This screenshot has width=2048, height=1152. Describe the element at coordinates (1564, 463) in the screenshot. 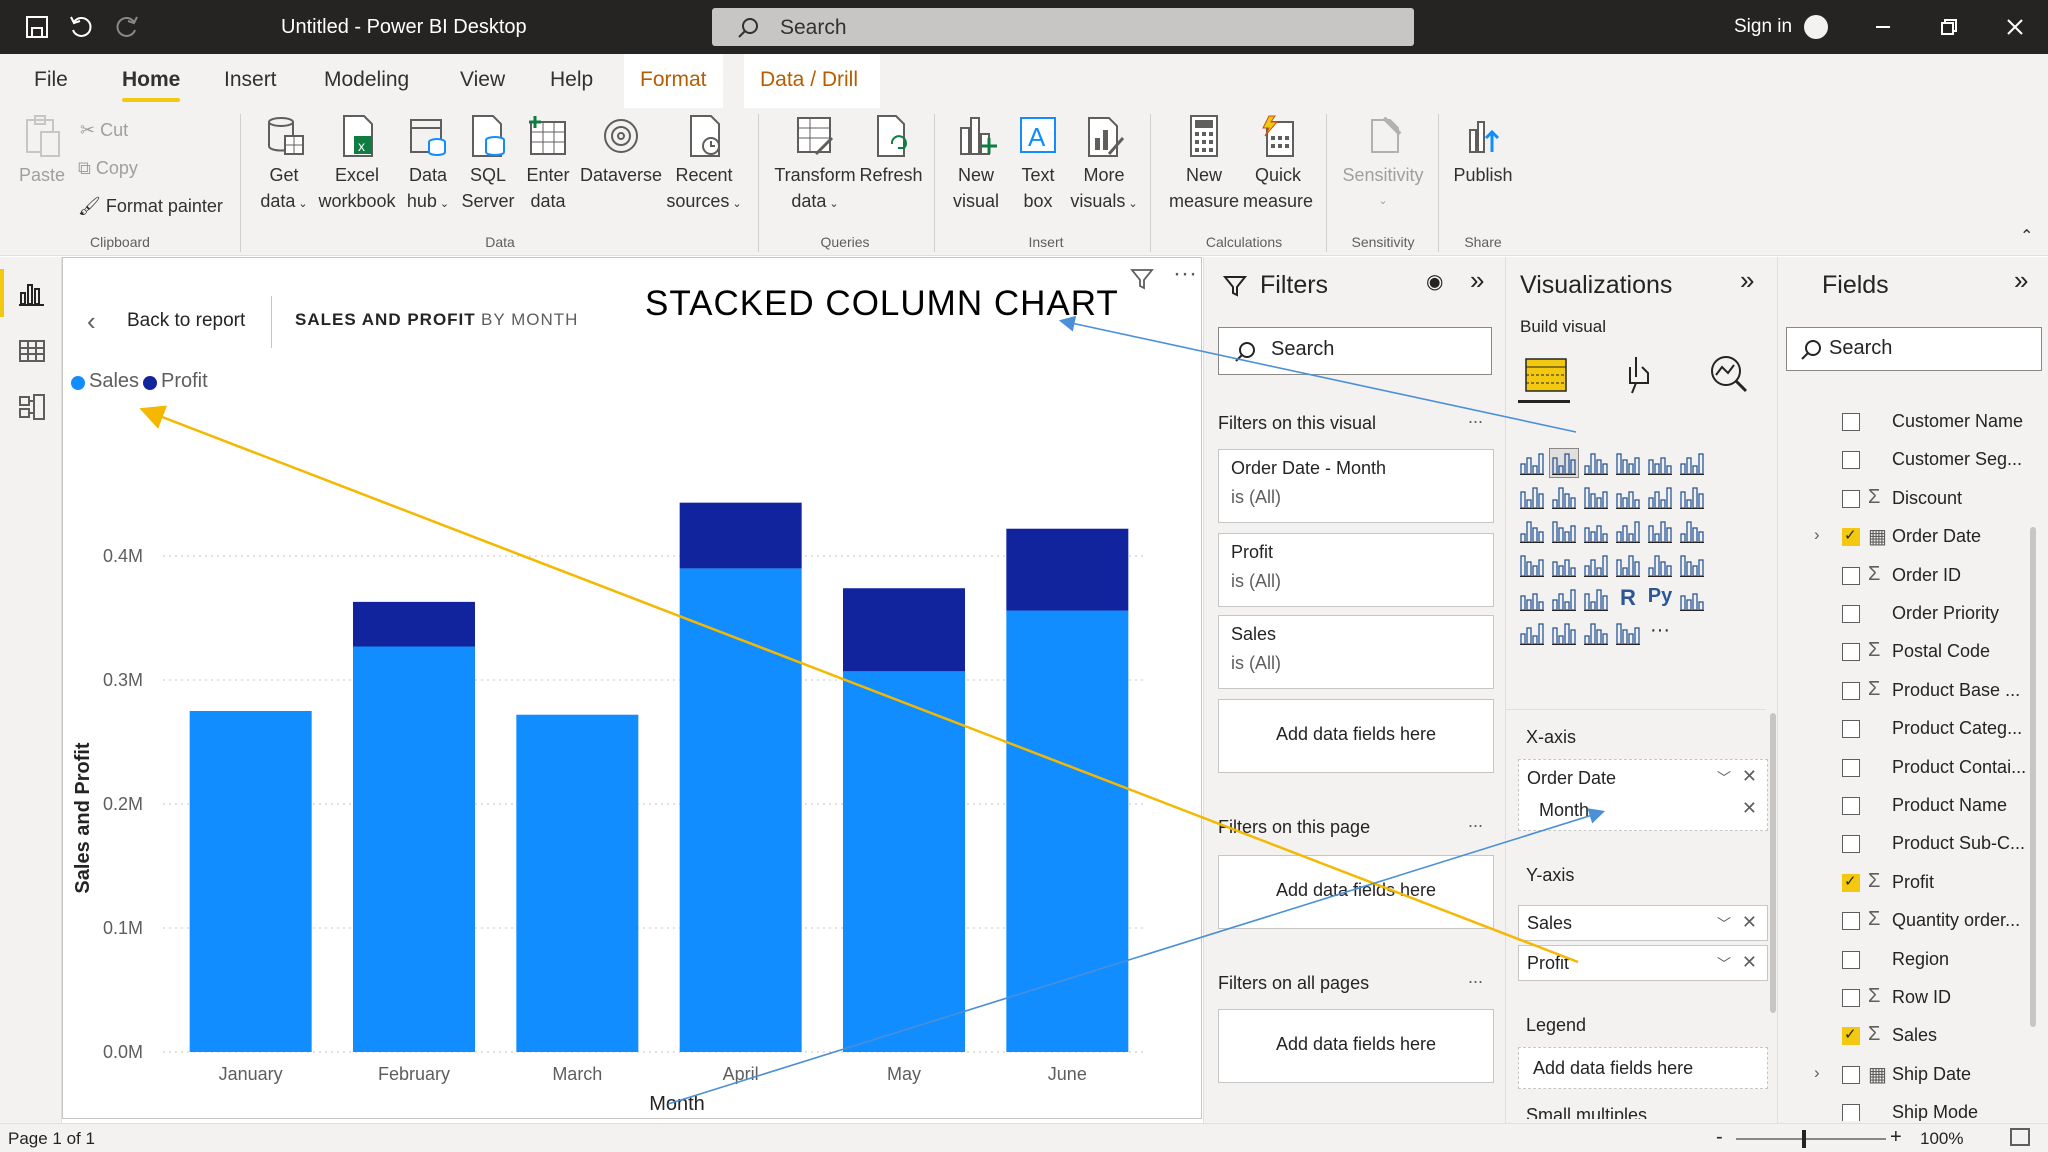

I see `stacked-column-icon` at that location.